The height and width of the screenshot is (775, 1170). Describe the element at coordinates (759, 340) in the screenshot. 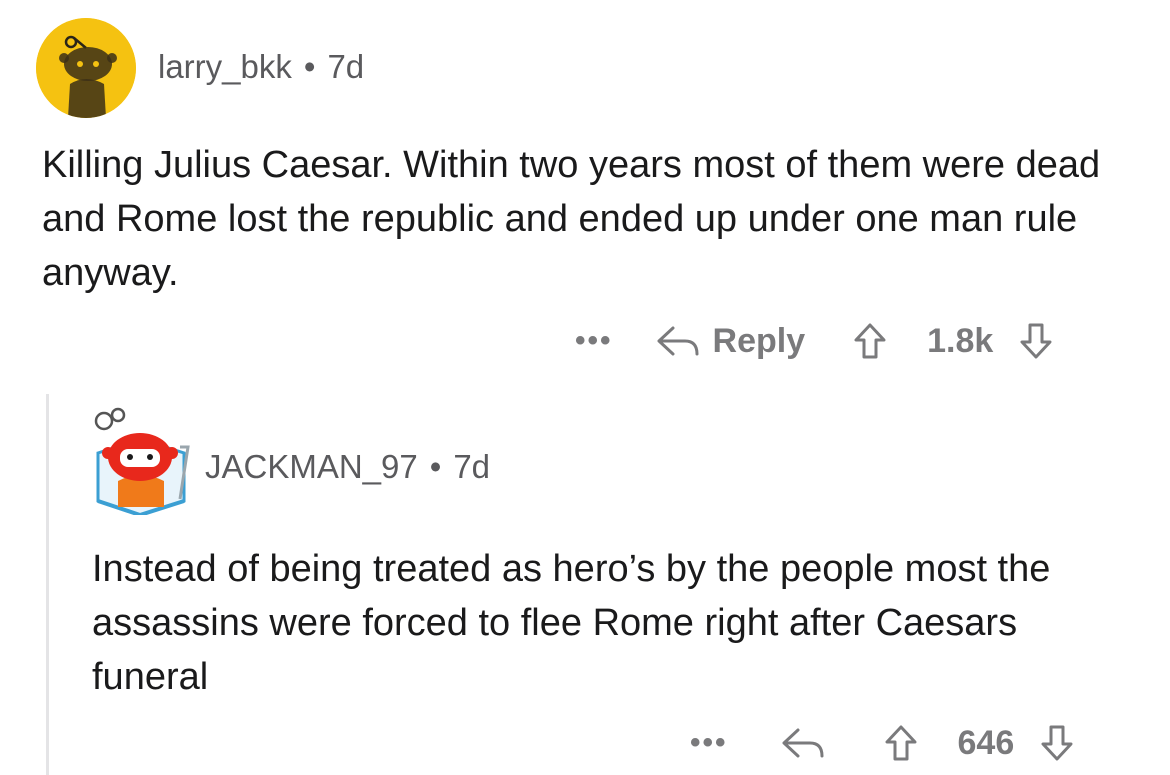

I see `reply-label: Reply` at that location.